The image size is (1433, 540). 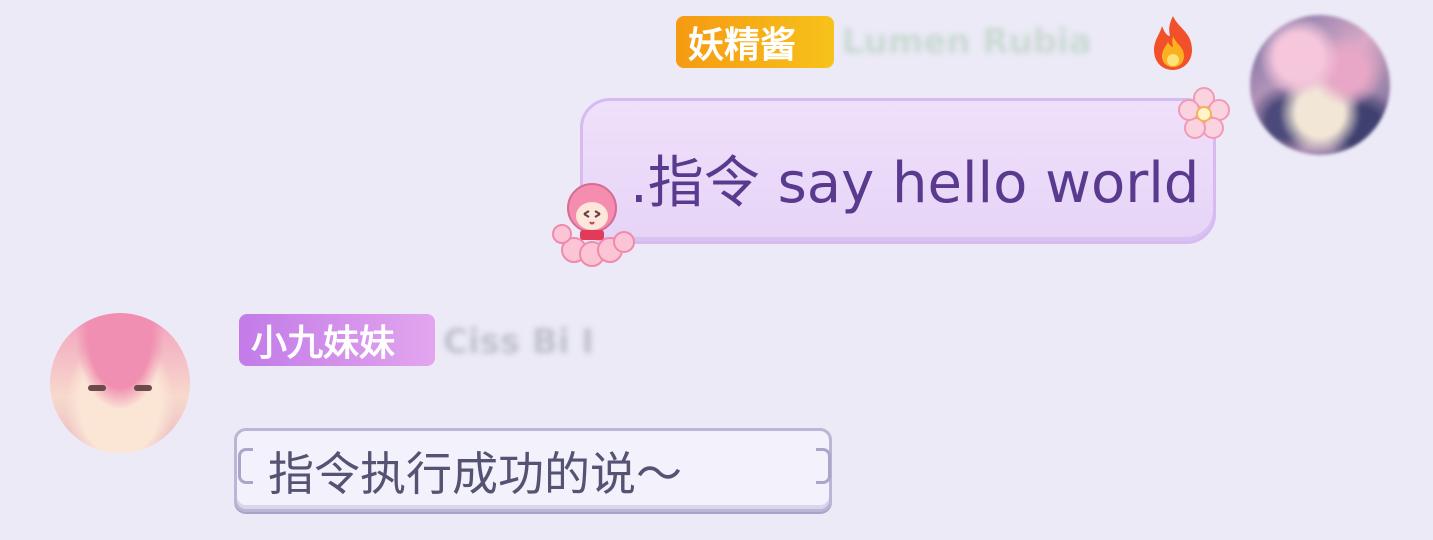 What do you see at coordinates (593, 225) in the screenshot?
I see `chibi-girl-sticker` at bounding box center [593, 225].